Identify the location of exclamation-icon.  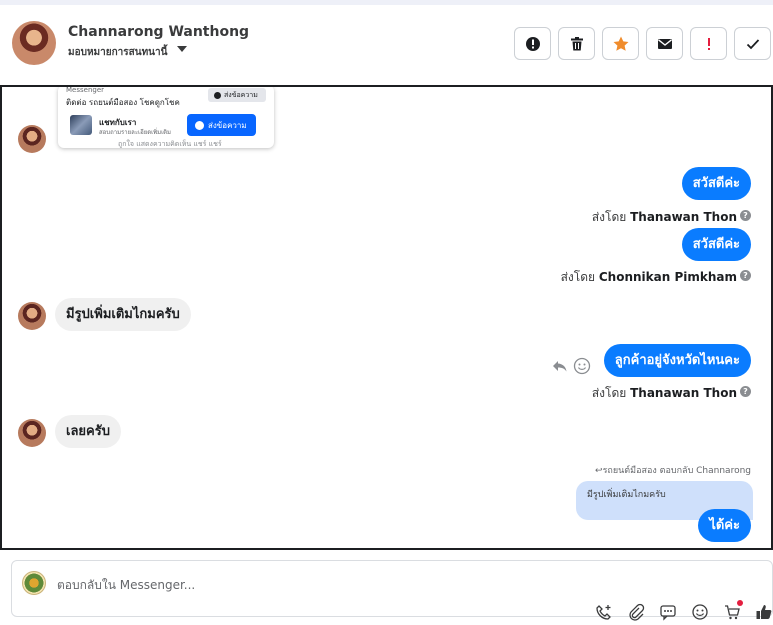
(708, 43).